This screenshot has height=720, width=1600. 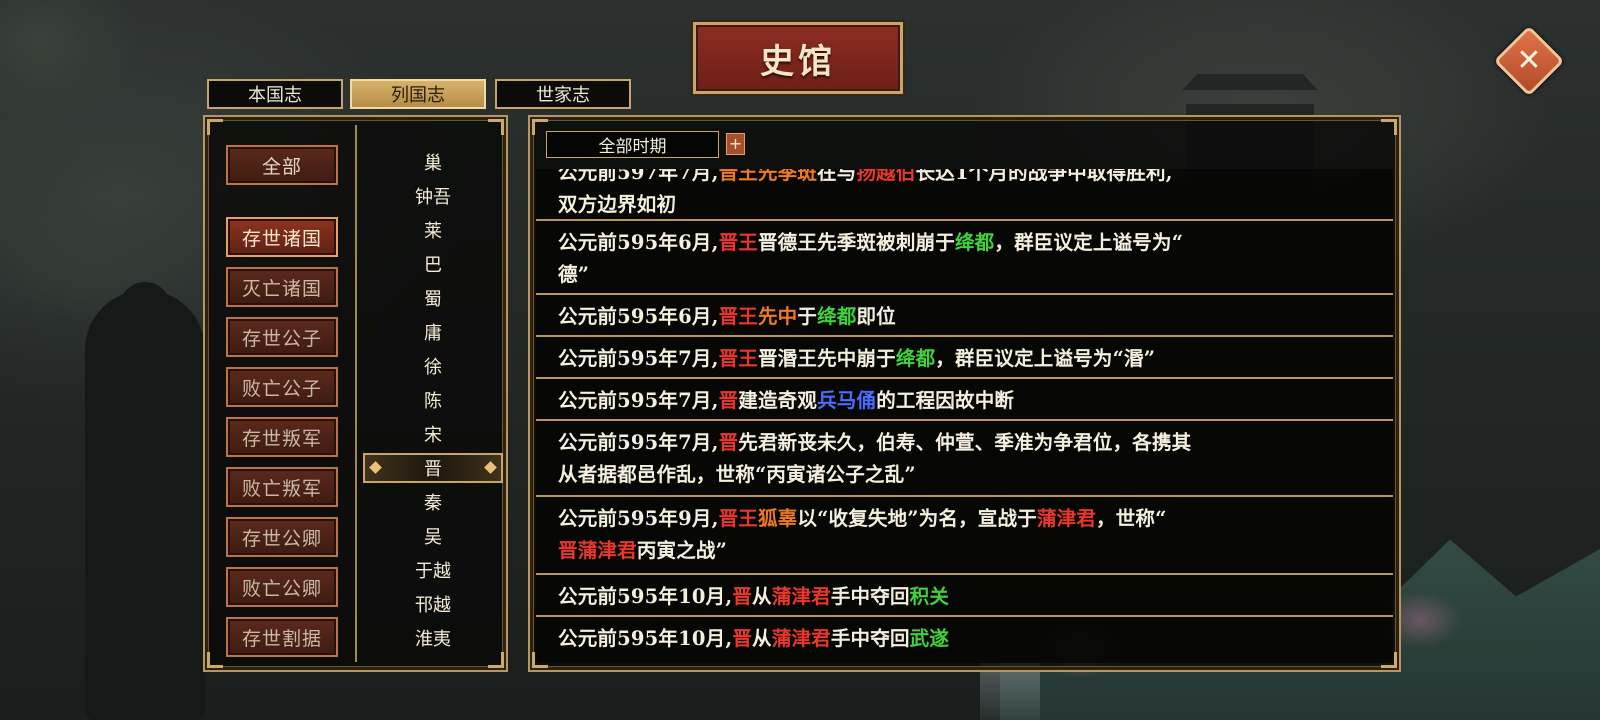 I want to click on record-text: 在与, so click(x=837, y=176).